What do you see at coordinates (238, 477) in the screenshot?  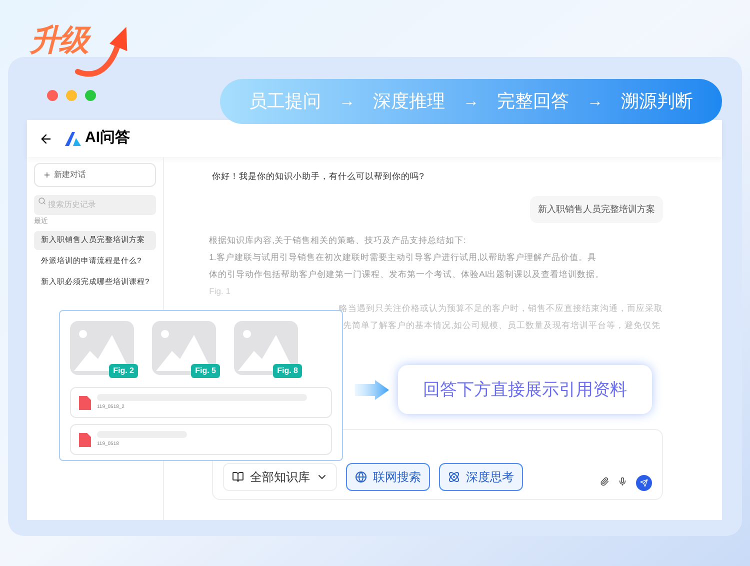 I see `book-icon` at bounding box center [238, 477].